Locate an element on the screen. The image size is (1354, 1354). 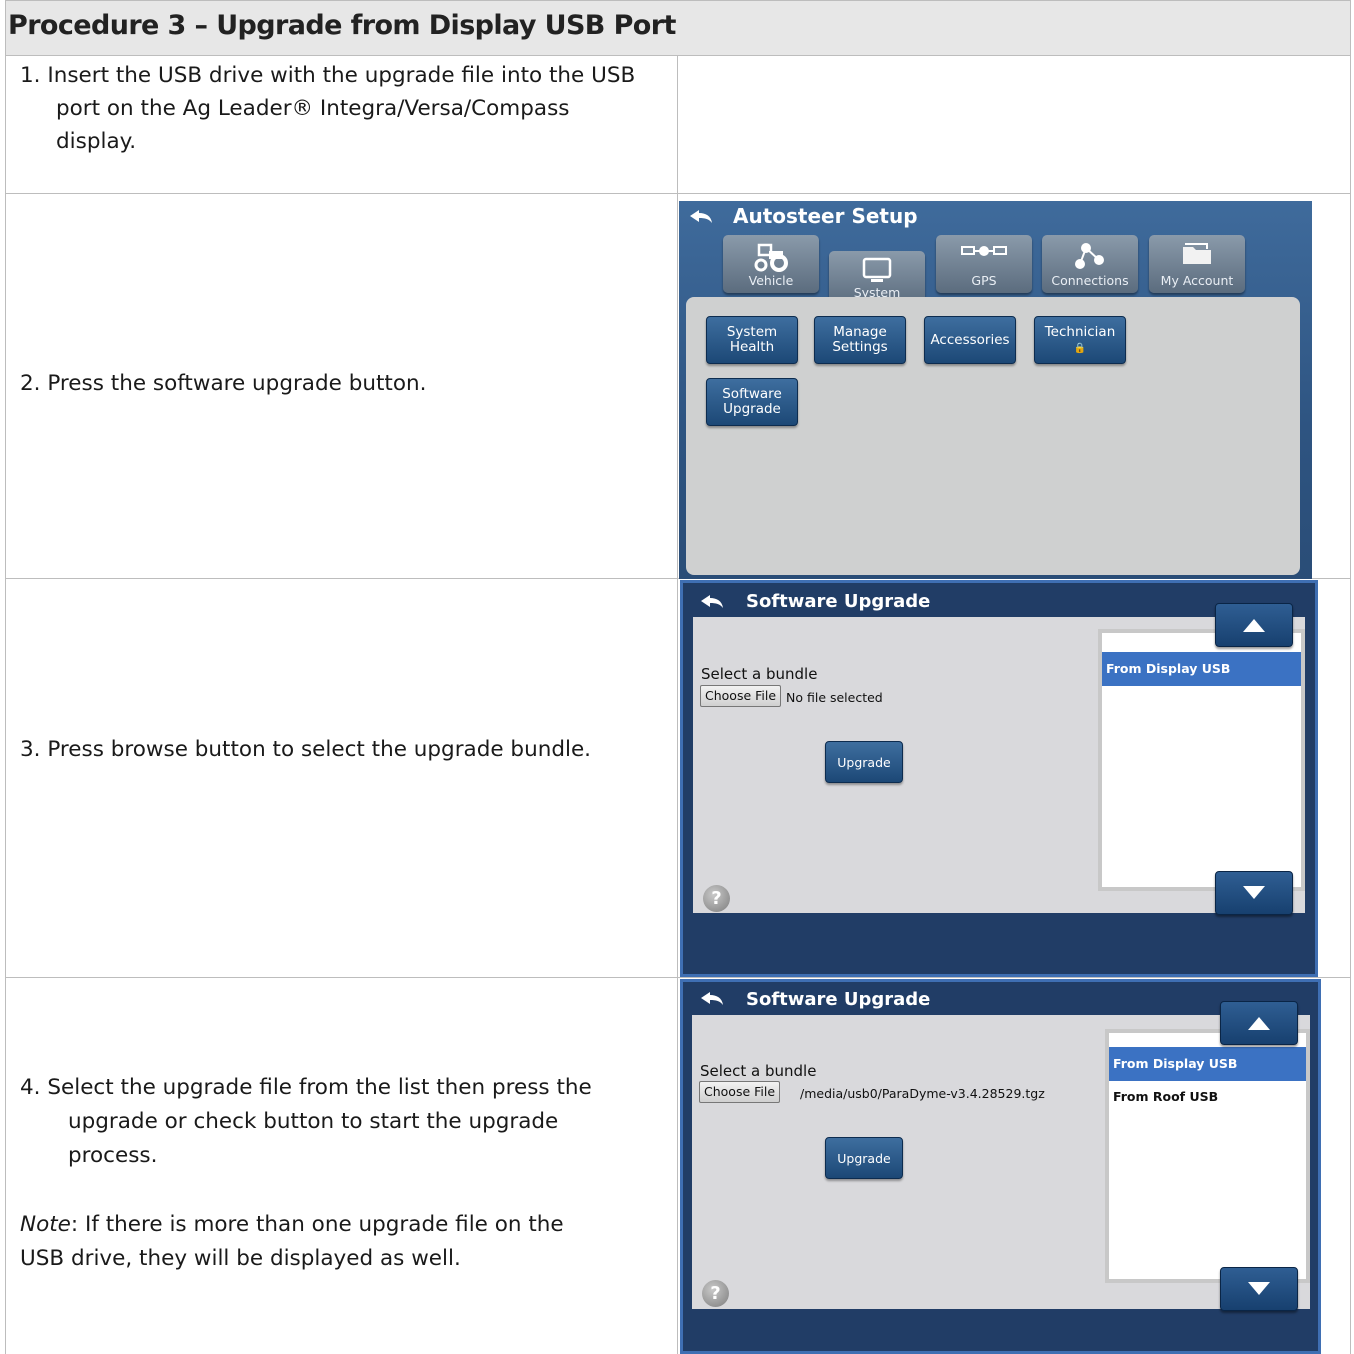
tab-my-account: My Account is located at coordinates (1197, 264).